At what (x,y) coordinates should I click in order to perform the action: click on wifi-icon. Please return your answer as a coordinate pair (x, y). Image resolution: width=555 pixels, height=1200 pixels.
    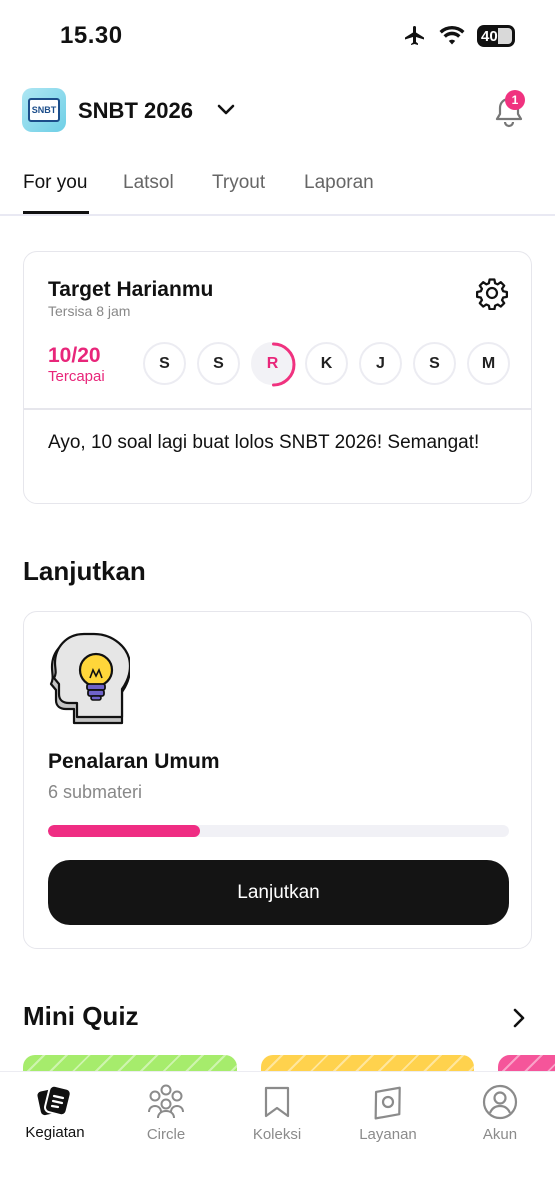
    Looking at the image, I should click on (452, 35).